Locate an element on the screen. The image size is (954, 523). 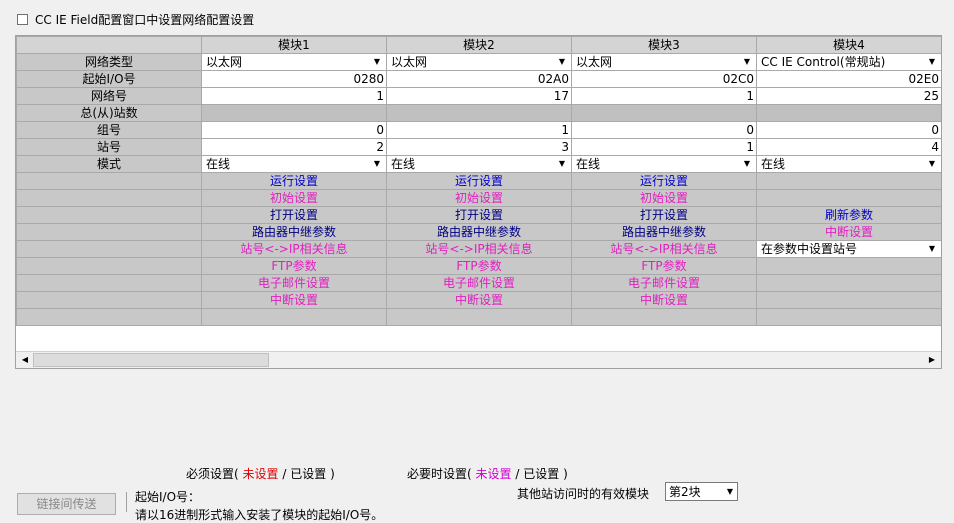
legend-slash: / is located at coordinates (284, 474).